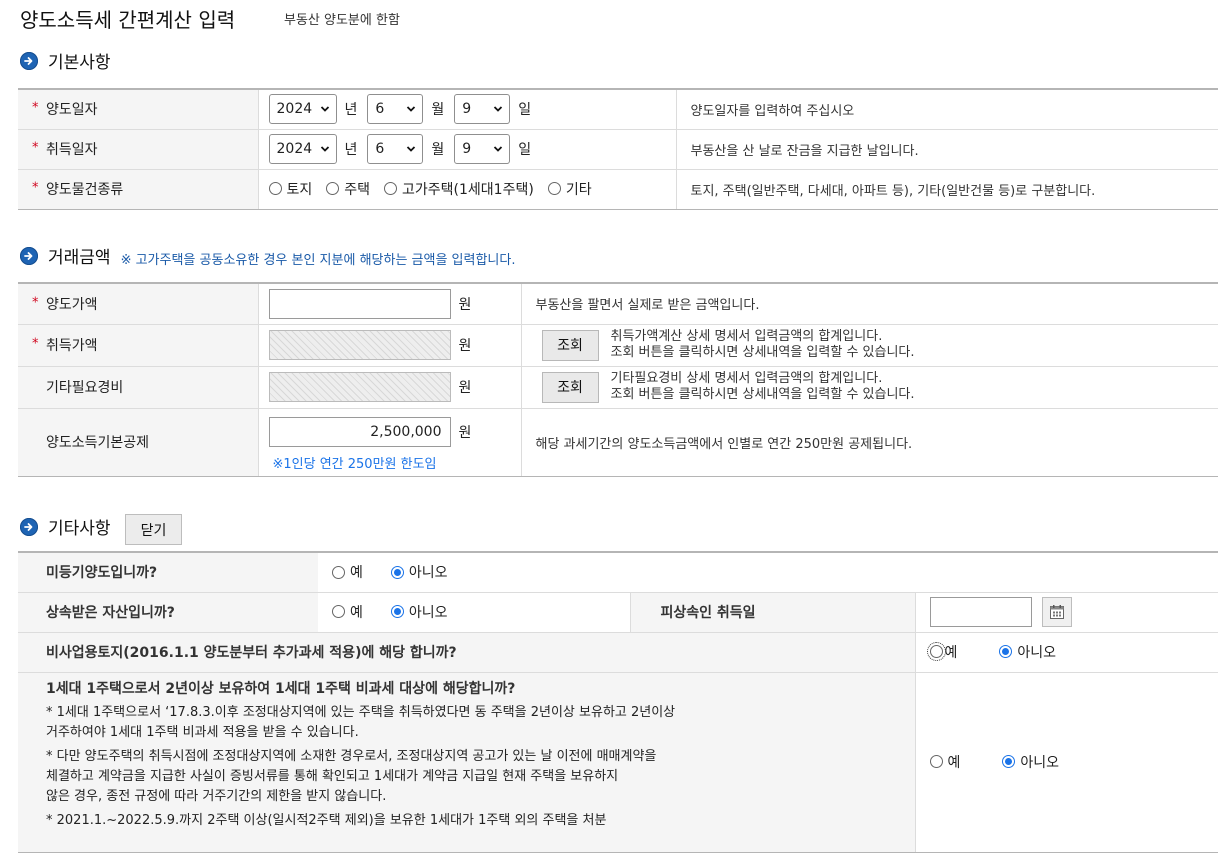  Describe the element at coordinates (138, 109) in the screenshot. I see `transfer-date-label-cell: * 양도일자` at that location.